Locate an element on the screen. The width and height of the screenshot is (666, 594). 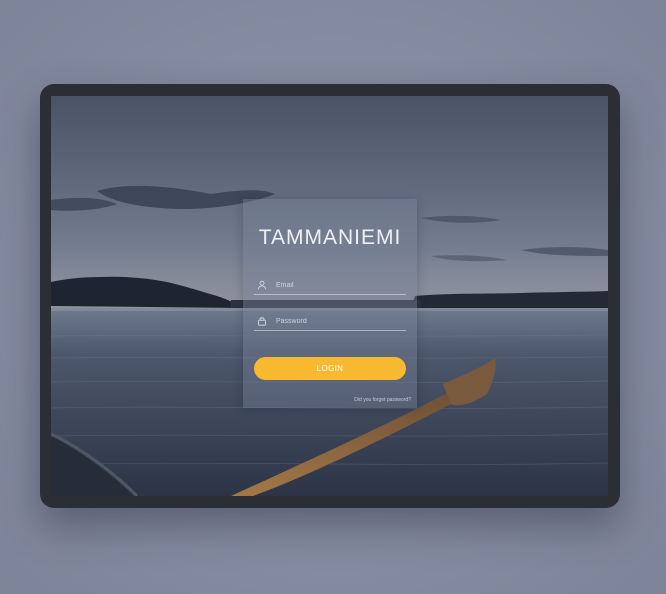
user-icon is located at coordinates (262, 285).